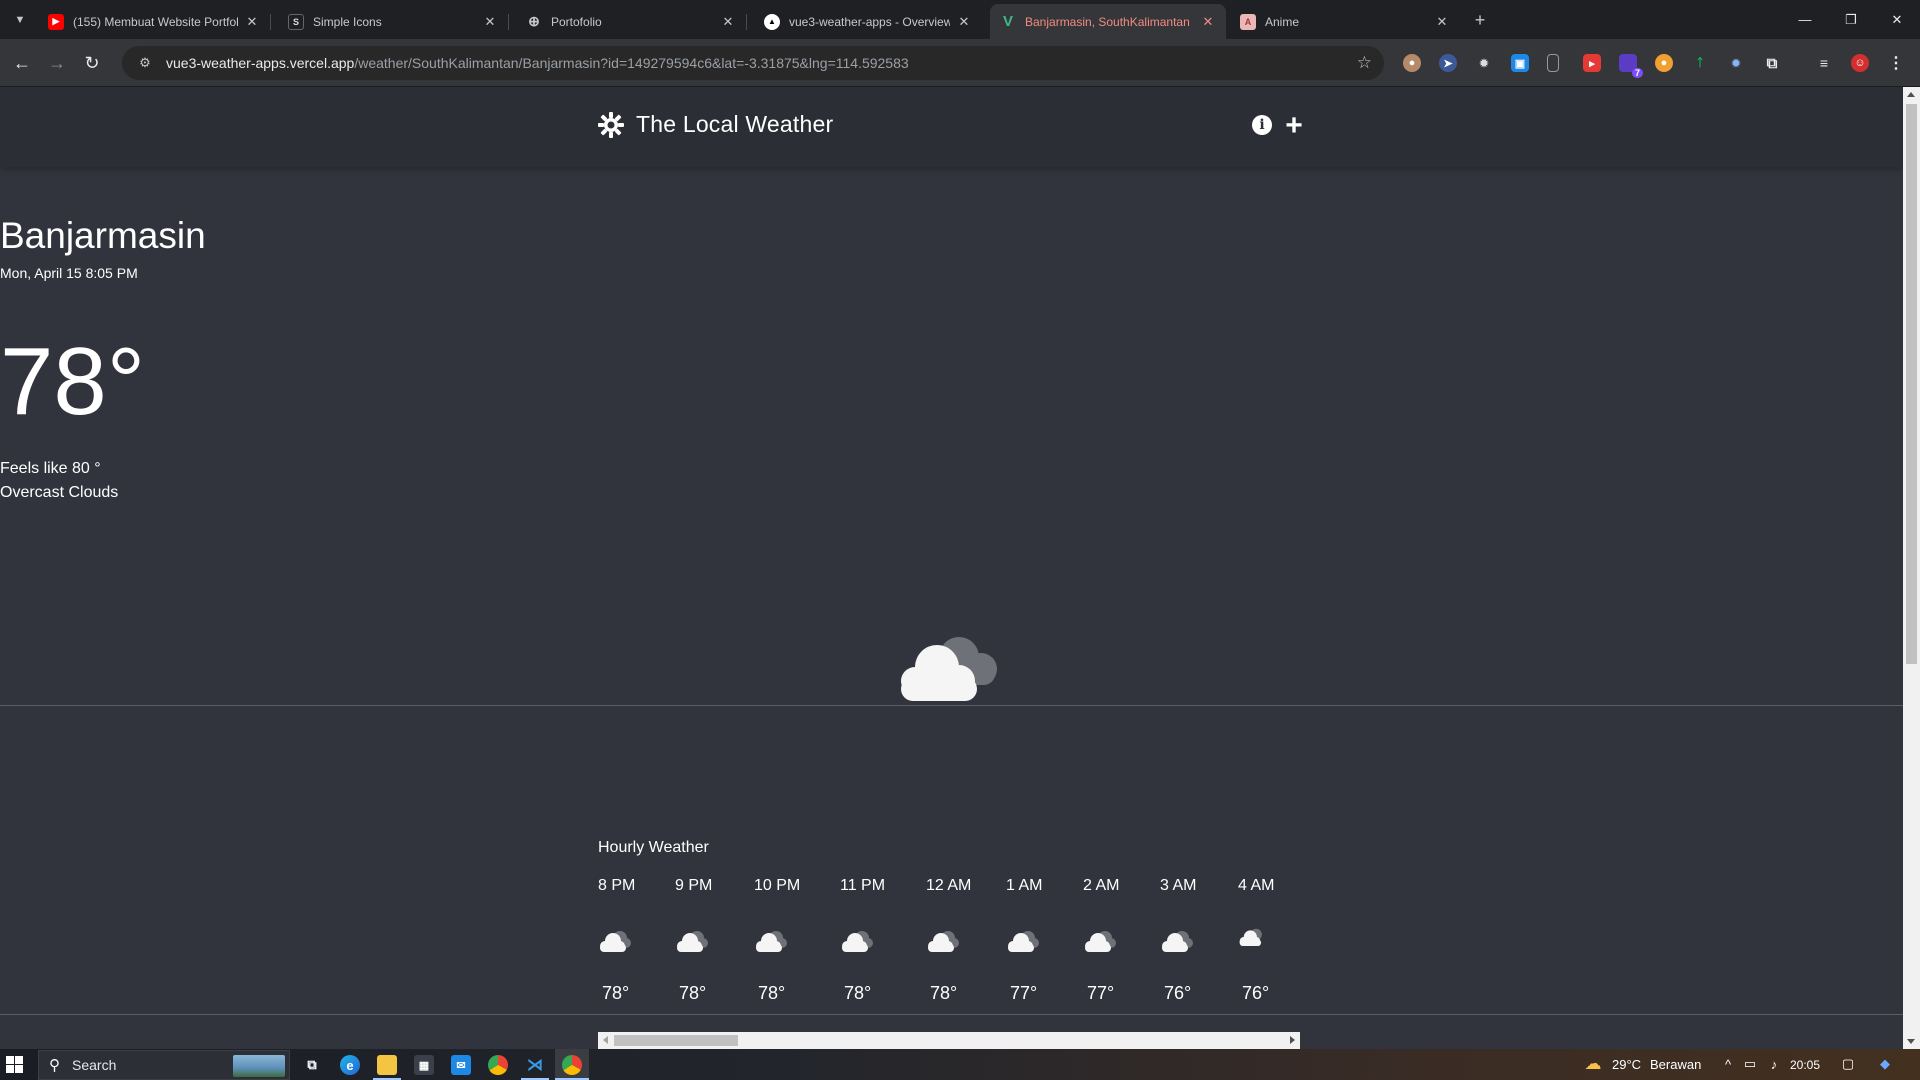 The width and height of the screenshot is (1920, 1080). What do you see at coordinates (145, 63) in the screenshot?
I see `site-info-icon: ⚙` at bounding box center [145, 63].